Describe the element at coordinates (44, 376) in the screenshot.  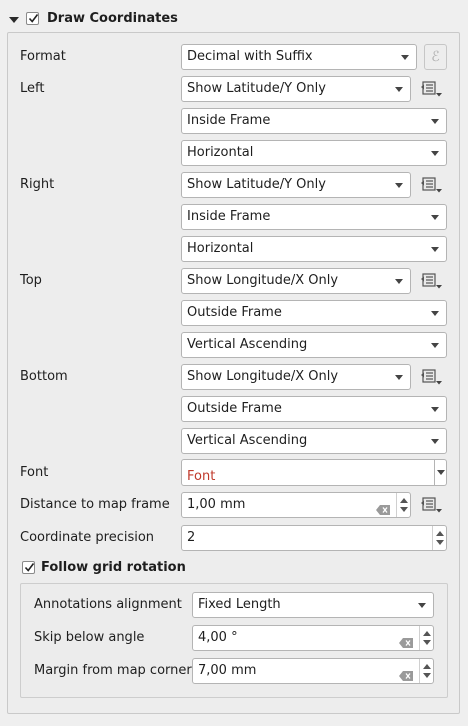
I see `bottom-label: Bottom` at that location.